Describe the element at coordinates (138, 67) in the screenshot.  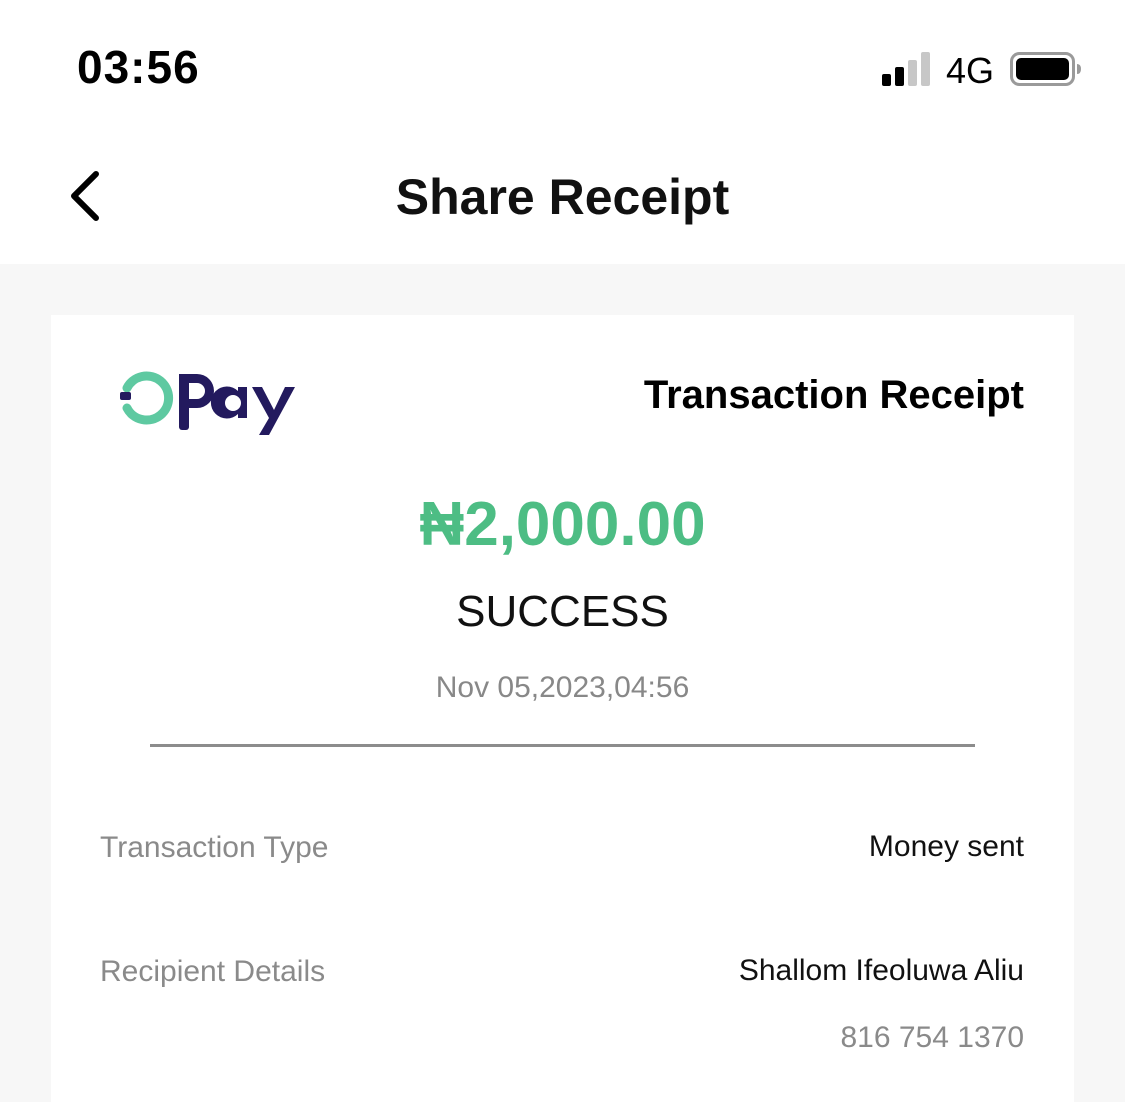
I see `status-time: 03:56` at that location.